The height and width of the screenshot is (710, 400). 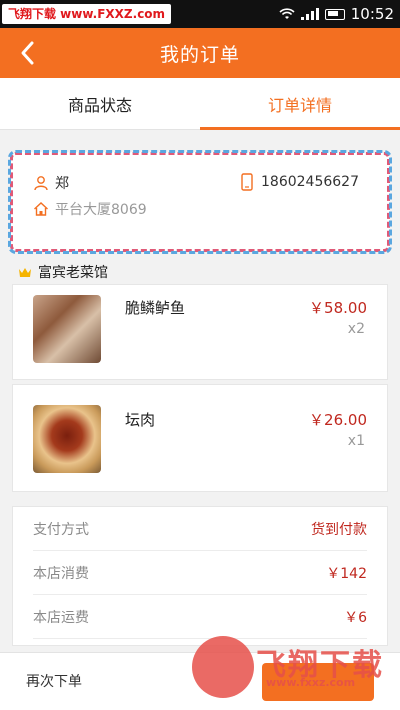 What do you see at coordinates (310, 182) in the screenshot?
I see `recipient-phone: 18602456627` at bounding box center [310, 182].